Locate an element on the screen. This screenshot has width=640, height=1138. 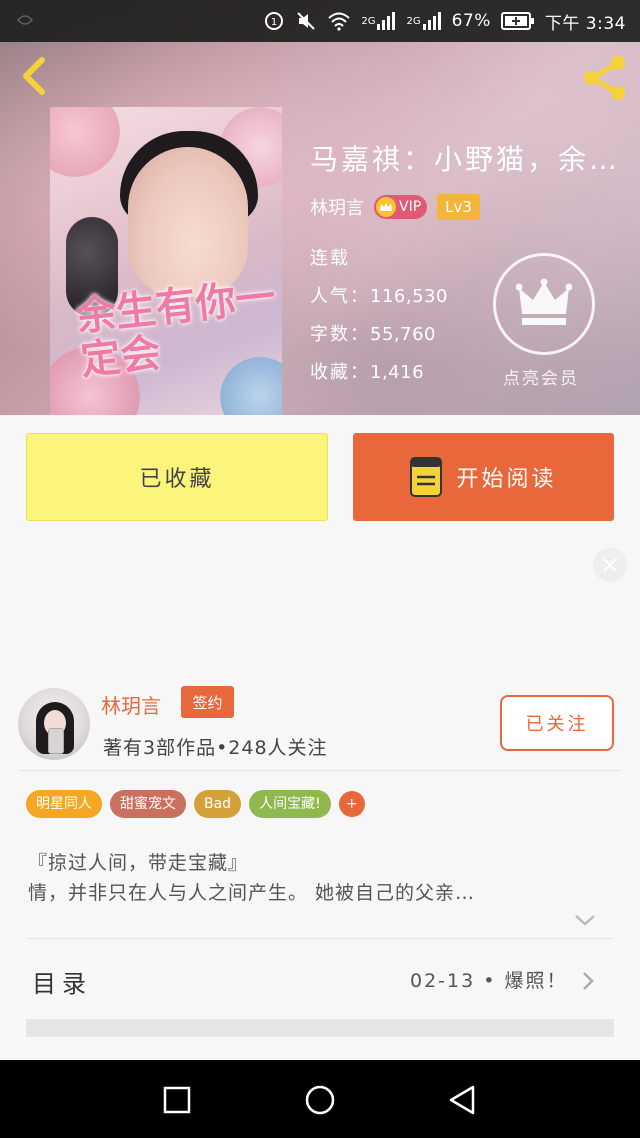
system-nav-bar is located at coordinates (320, 1099).